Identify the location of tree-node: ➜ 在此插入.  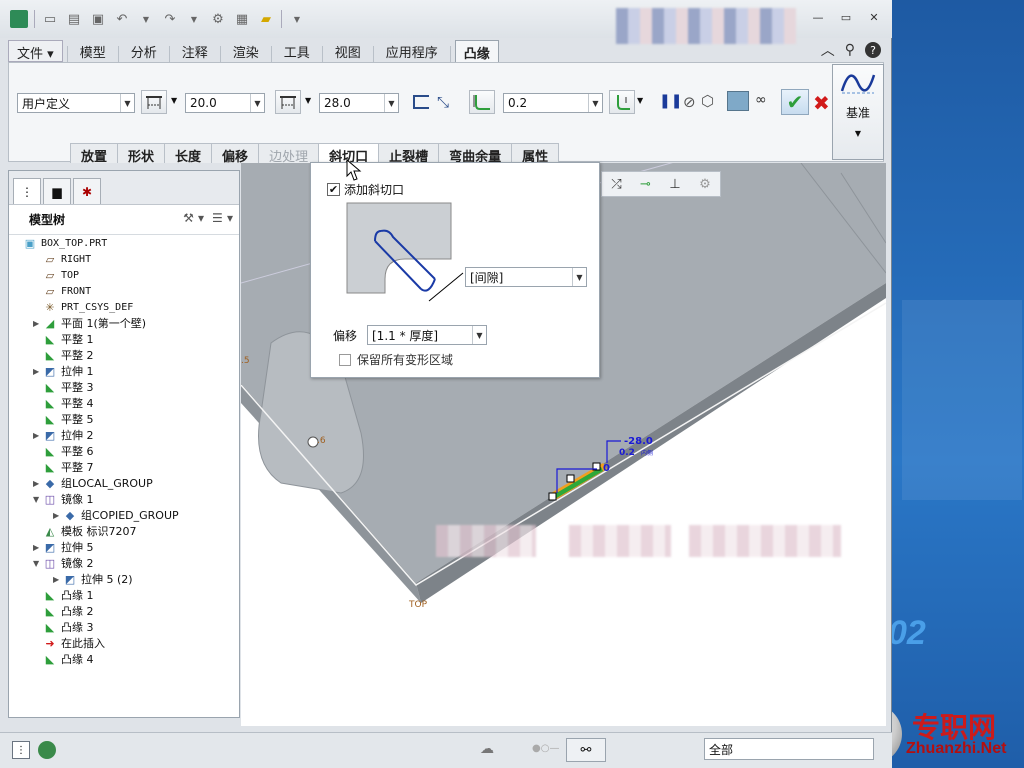
(69, 643).